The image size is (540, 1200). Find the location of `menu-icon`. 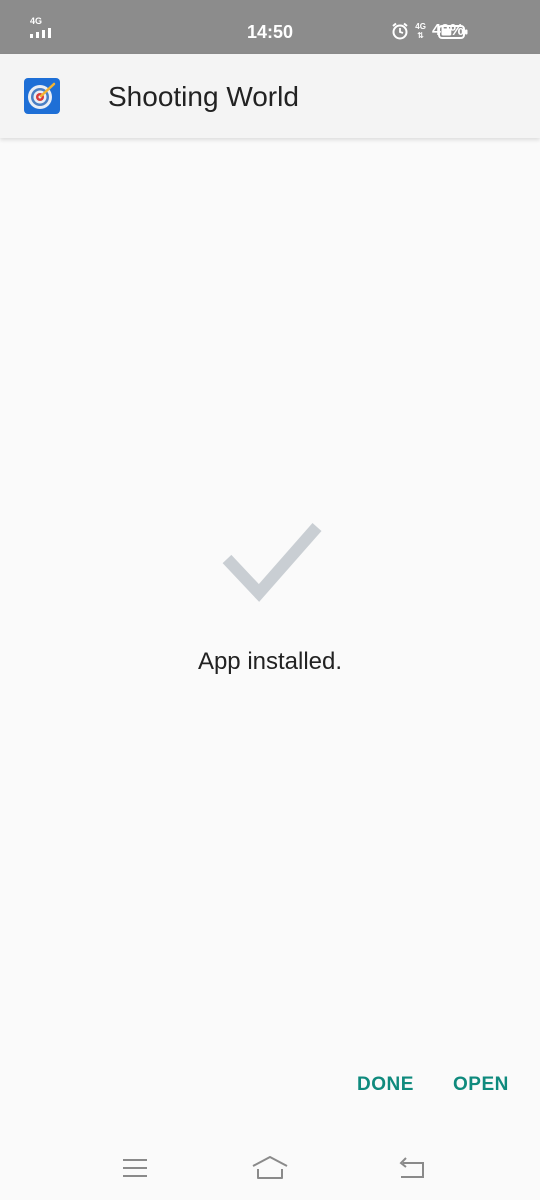

menu-icon is located at coordinates (135, 1168).